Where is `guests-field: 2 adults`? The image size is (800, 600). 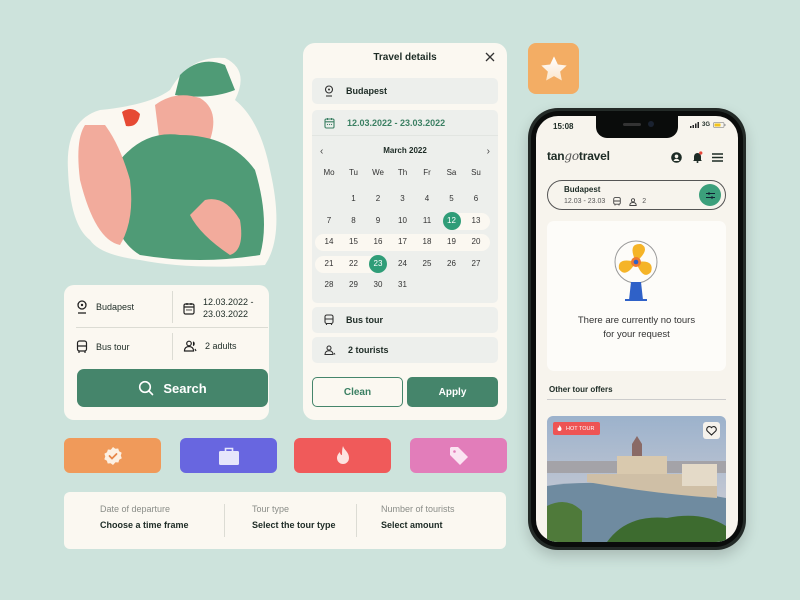 guests-field: 2 adults is located at coordinates (210, 346).